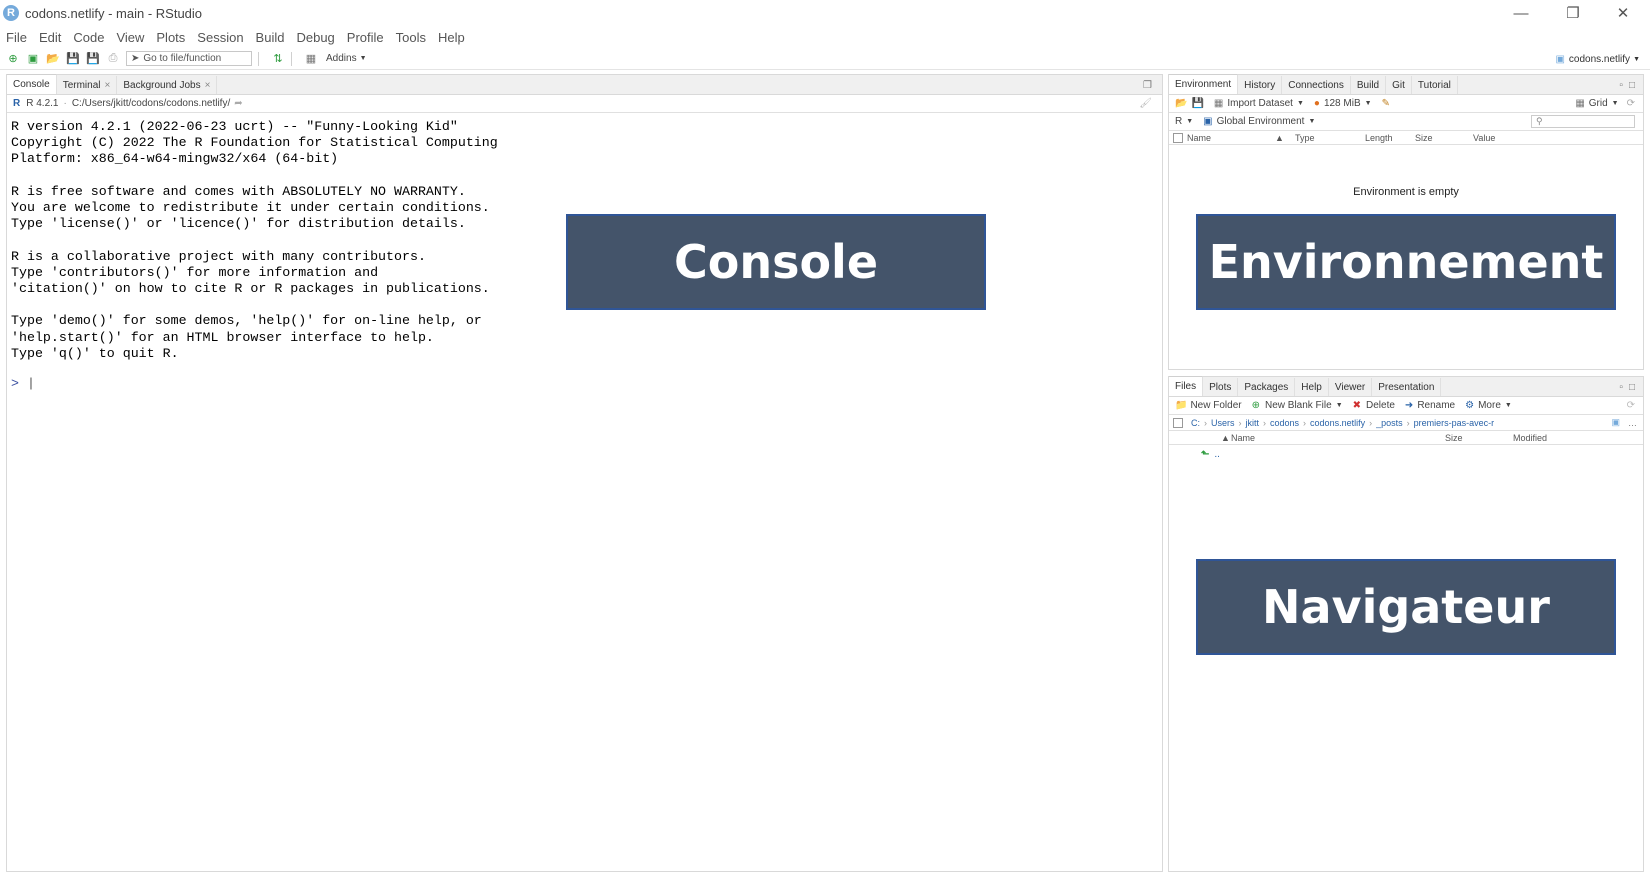 This screenshot has height=873, width=1650. I want to click on load-workspace-icon: 📂, so click(1181, 103).